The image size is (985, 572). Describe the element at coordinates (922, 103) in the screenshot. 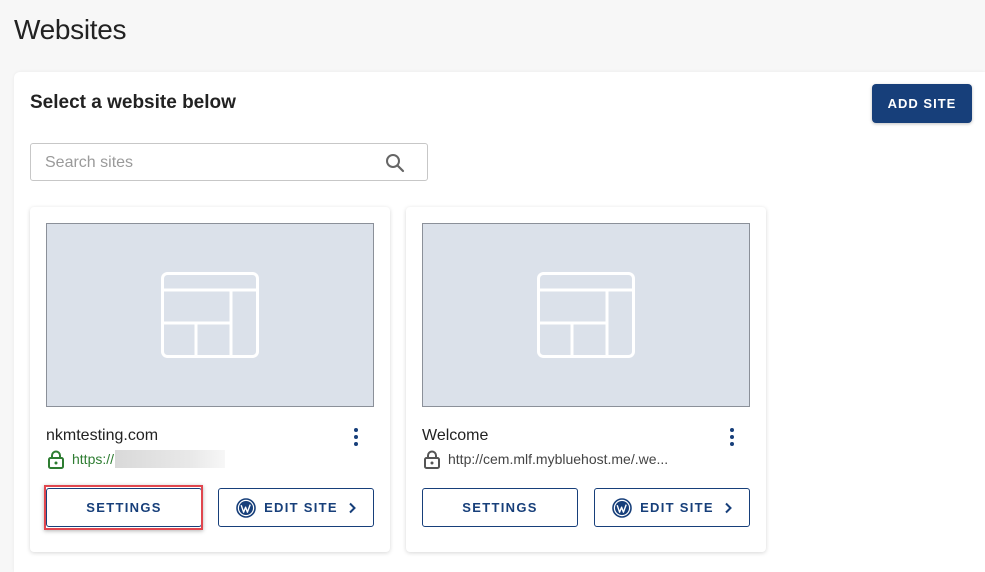

I see `add-site-button: ADD SITE` at that location.